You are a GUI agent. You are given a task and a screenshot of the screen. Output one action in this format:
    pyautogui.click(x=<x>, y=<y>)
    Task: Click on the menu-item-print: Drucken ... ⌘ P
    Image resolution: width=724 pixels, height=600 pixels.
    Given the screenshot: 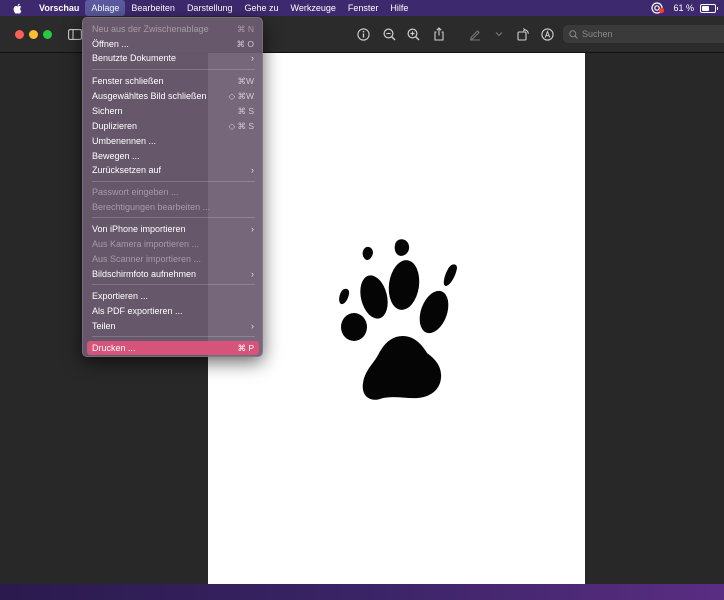 What is the action you would take?
    pyautogui.click(x=173, y=348)
    